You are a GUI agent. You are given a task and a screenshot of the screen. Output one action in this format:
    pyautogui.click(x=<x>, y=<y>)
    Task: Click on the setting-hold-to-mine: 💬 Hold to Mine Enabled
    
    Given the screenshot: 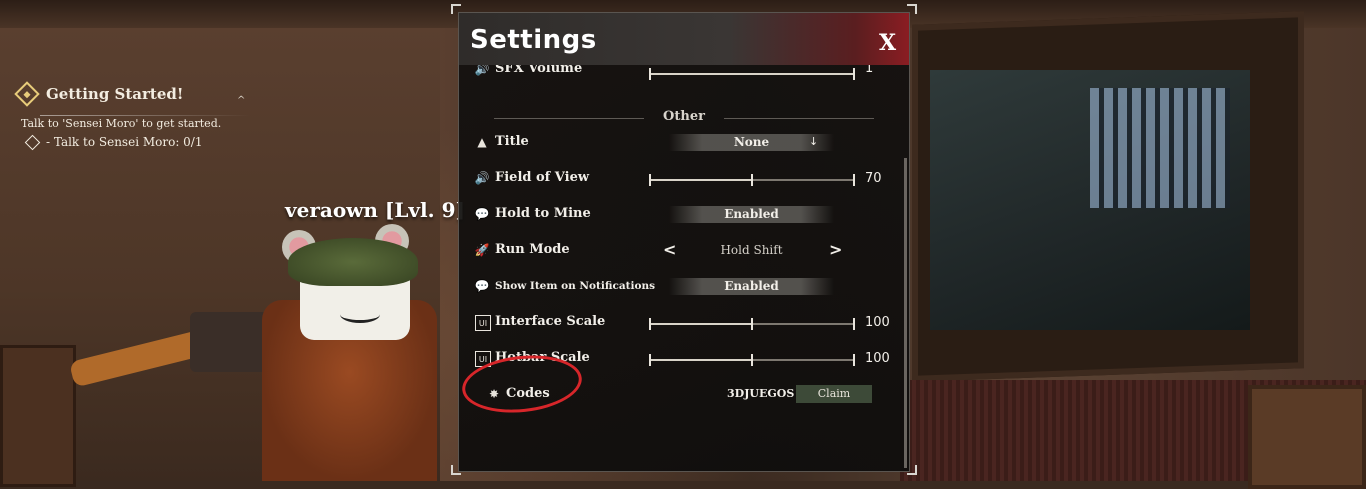 What is the action you would take?
    pyautogui.click(x=679, y=215)
    